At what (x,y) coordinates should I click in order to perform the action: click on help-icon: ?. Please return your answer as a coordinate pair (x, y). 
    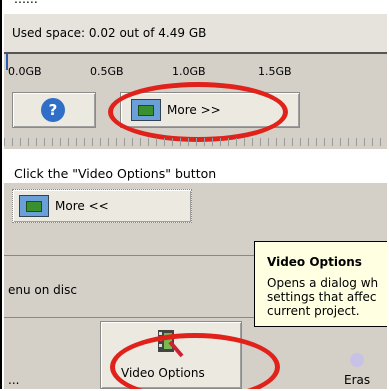
    Looking at the image, I should click on (53, 110).